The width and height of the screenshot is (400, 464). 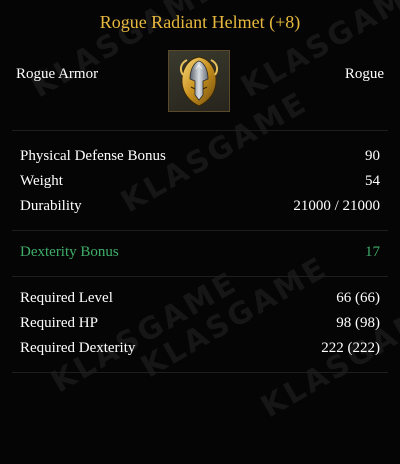 I want to click on item-category: Rogue Armor, so click(x=57, y=74).